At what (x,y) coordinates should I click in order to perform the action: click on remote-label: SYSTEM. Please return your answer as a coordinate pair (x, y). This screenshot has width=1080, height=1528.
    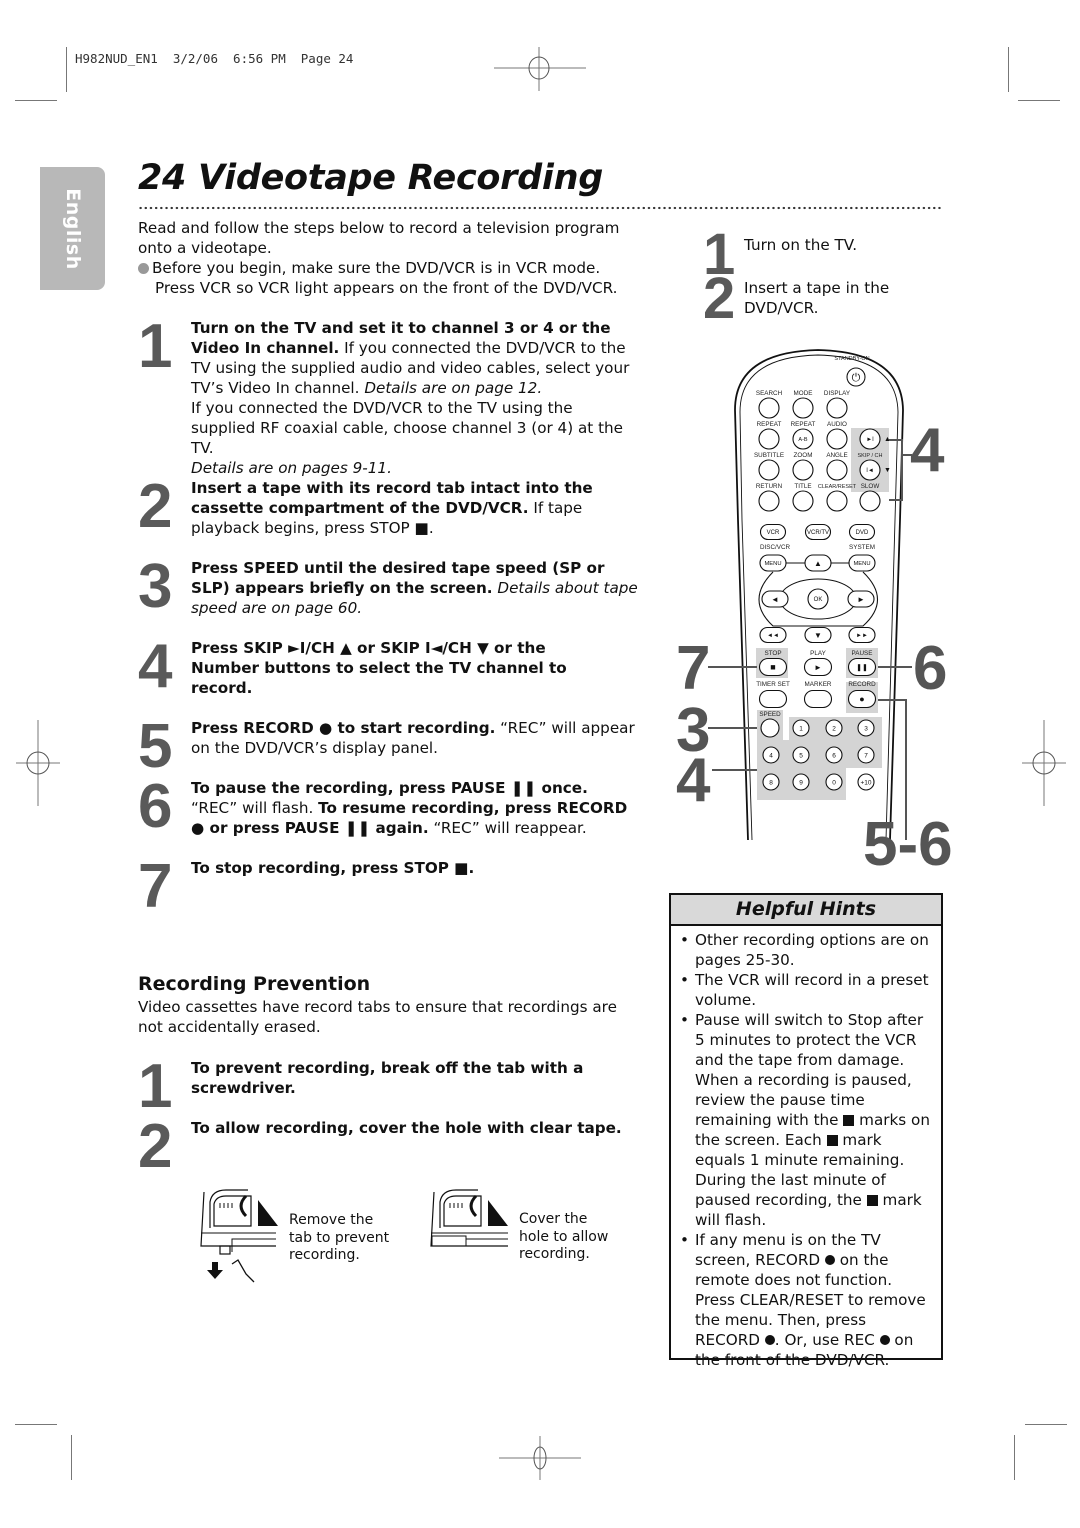
    Looking at the image, I should click on (862, 547).